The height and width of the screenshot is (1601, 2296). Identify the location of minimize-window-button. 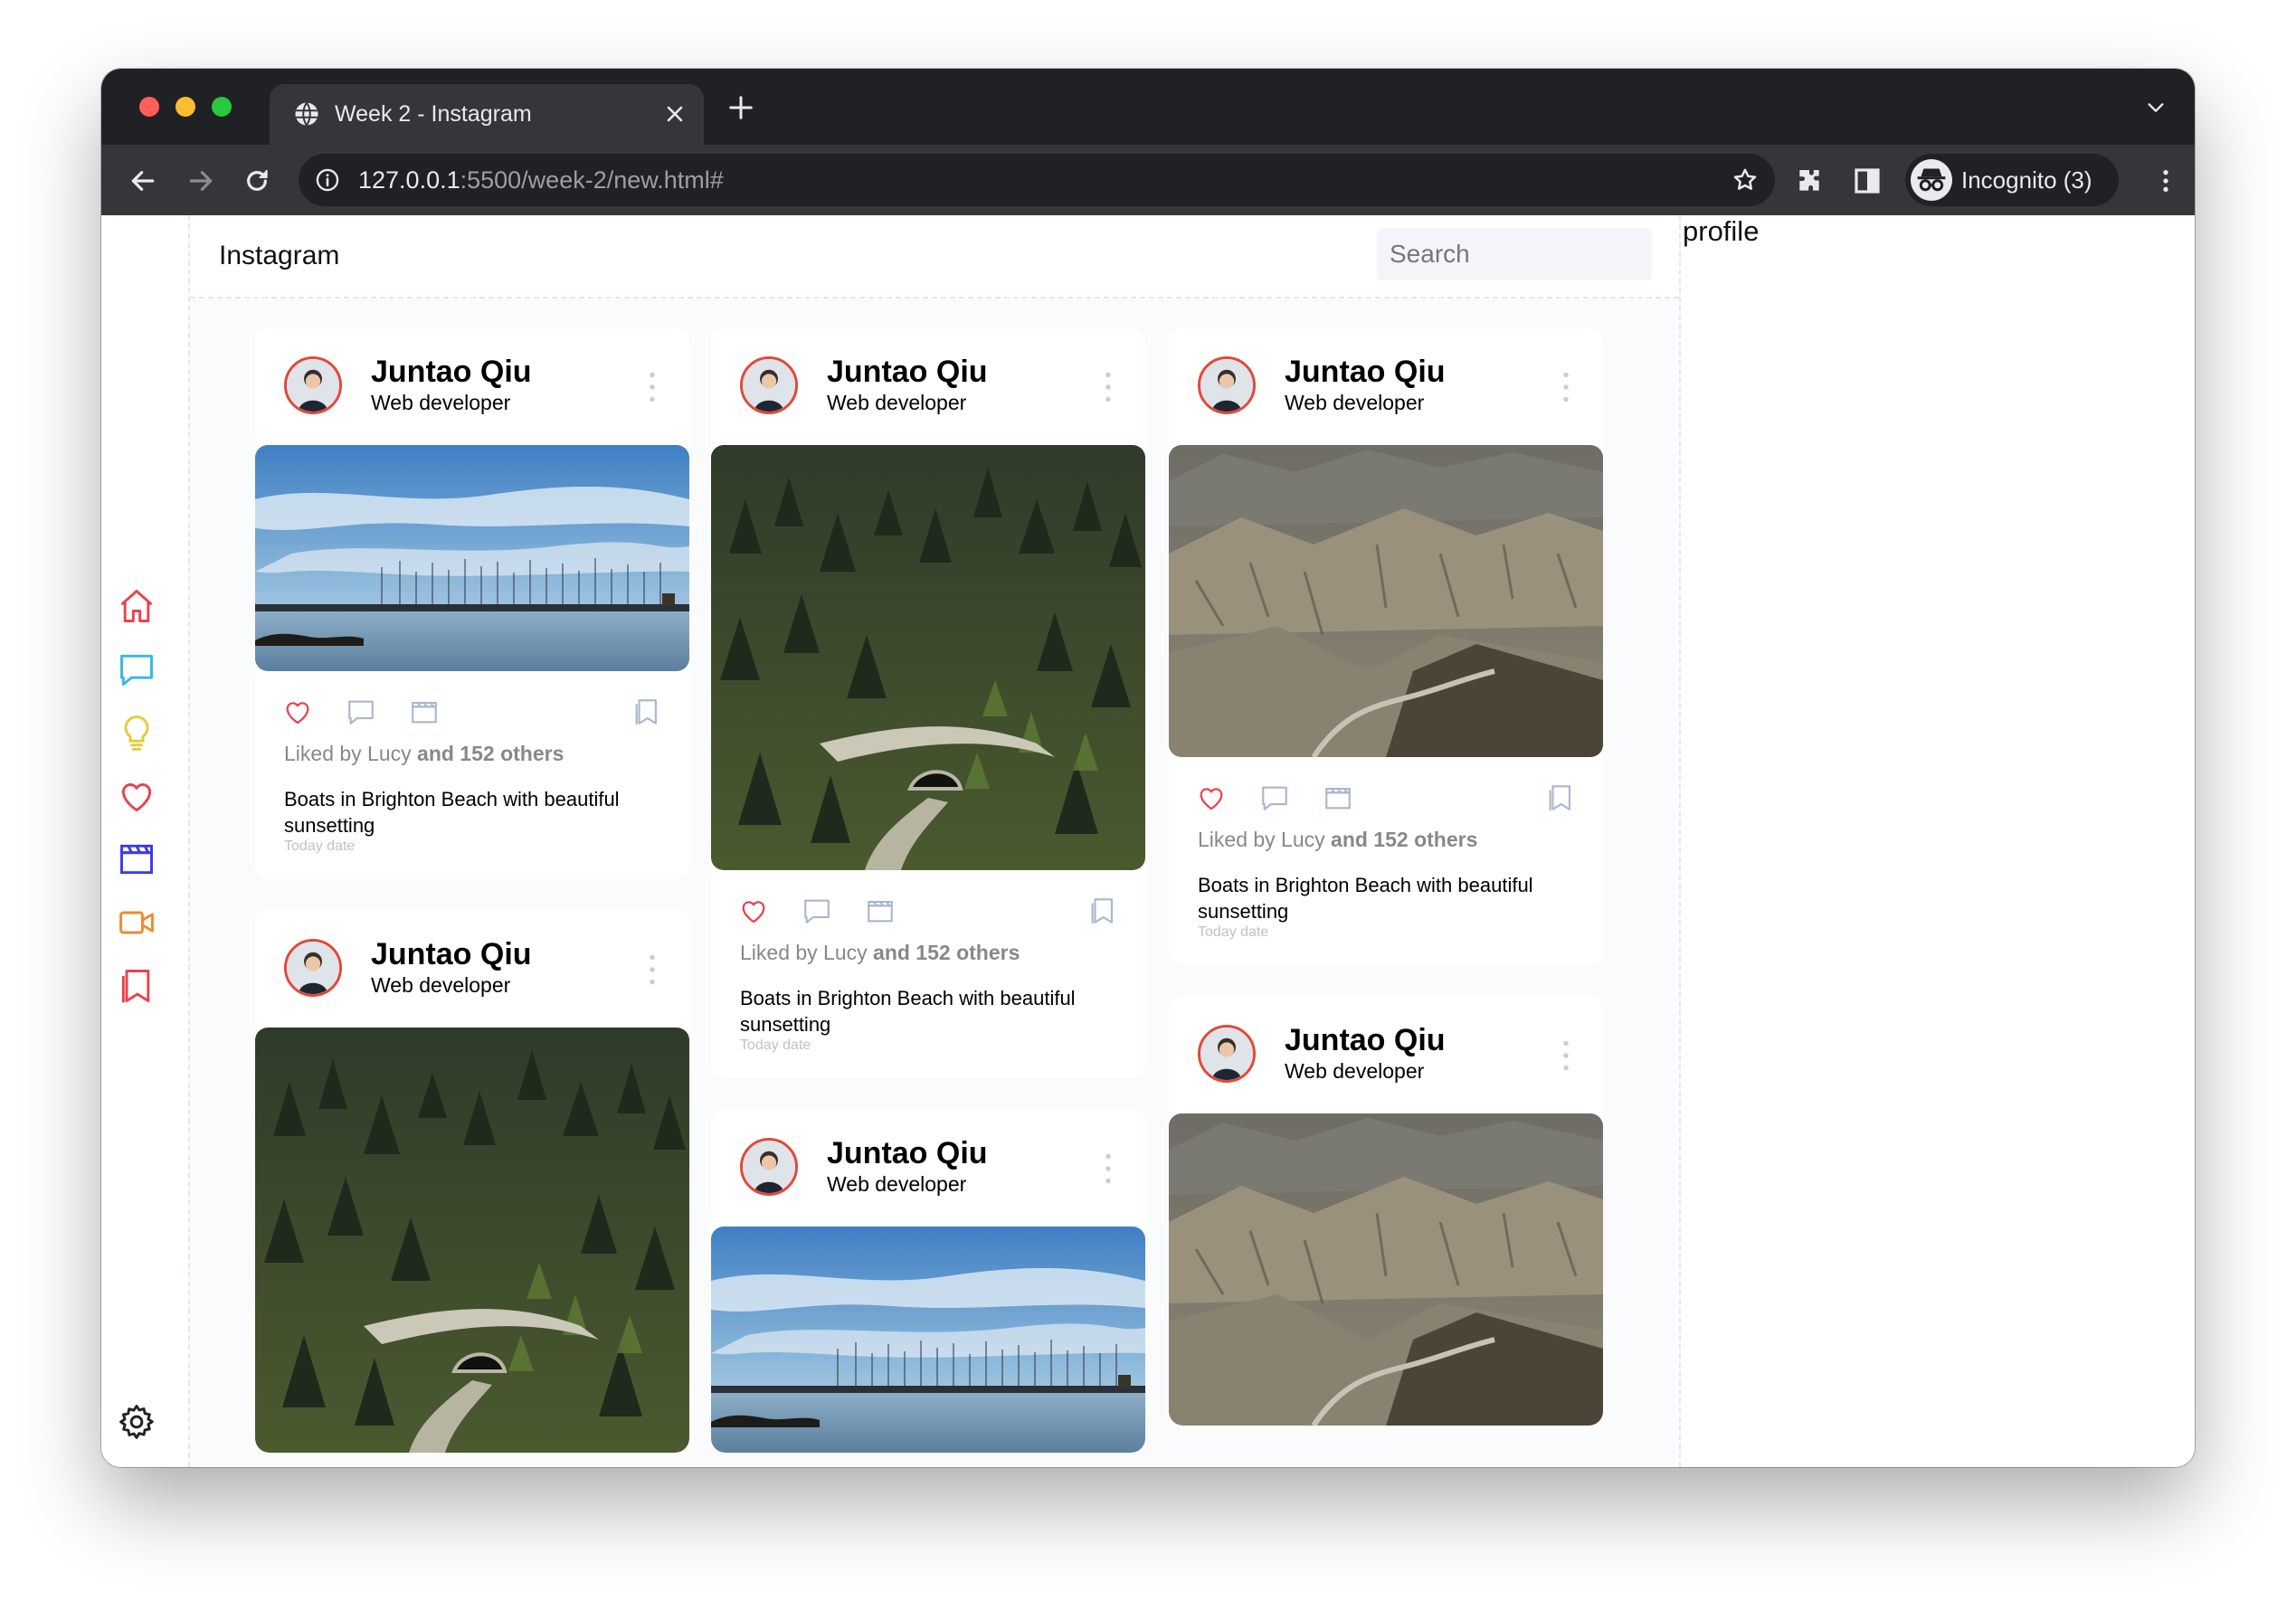
(185, 107).